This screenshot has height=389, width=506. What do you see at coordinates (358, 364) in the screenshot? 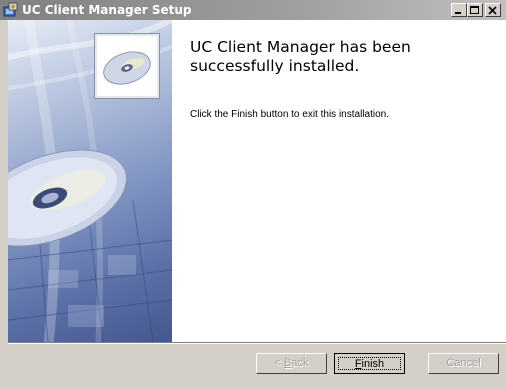
I see `finish-button-accel: F` at bounding box center [358, 364].